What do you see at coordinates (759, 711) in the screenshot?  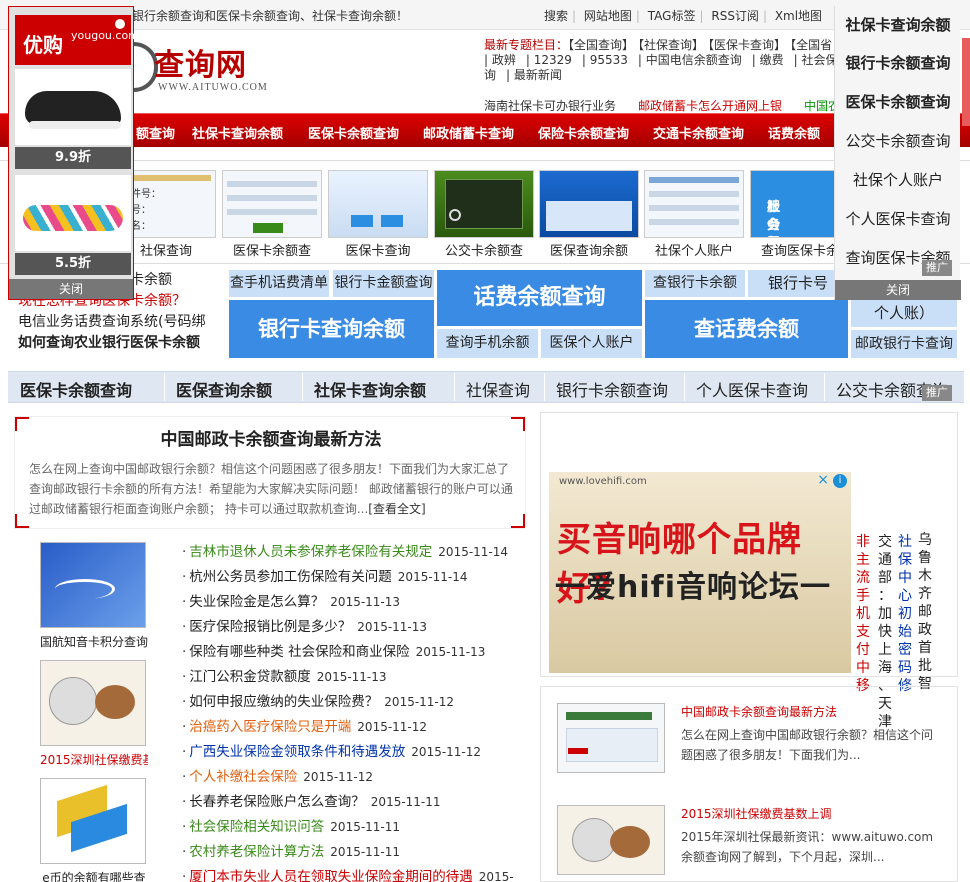 I see `right-article-title: 中国邮政卡余额查询最新方法` at bounding box center [759, 711].